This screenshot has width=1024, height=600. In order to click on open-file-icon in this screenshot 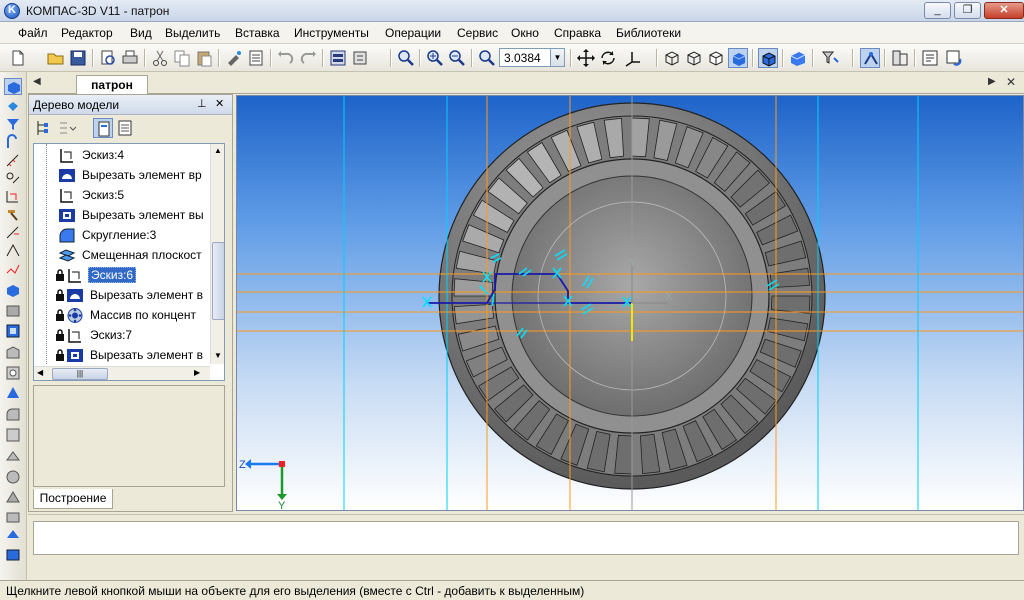, I will do `click(56, 58)`.